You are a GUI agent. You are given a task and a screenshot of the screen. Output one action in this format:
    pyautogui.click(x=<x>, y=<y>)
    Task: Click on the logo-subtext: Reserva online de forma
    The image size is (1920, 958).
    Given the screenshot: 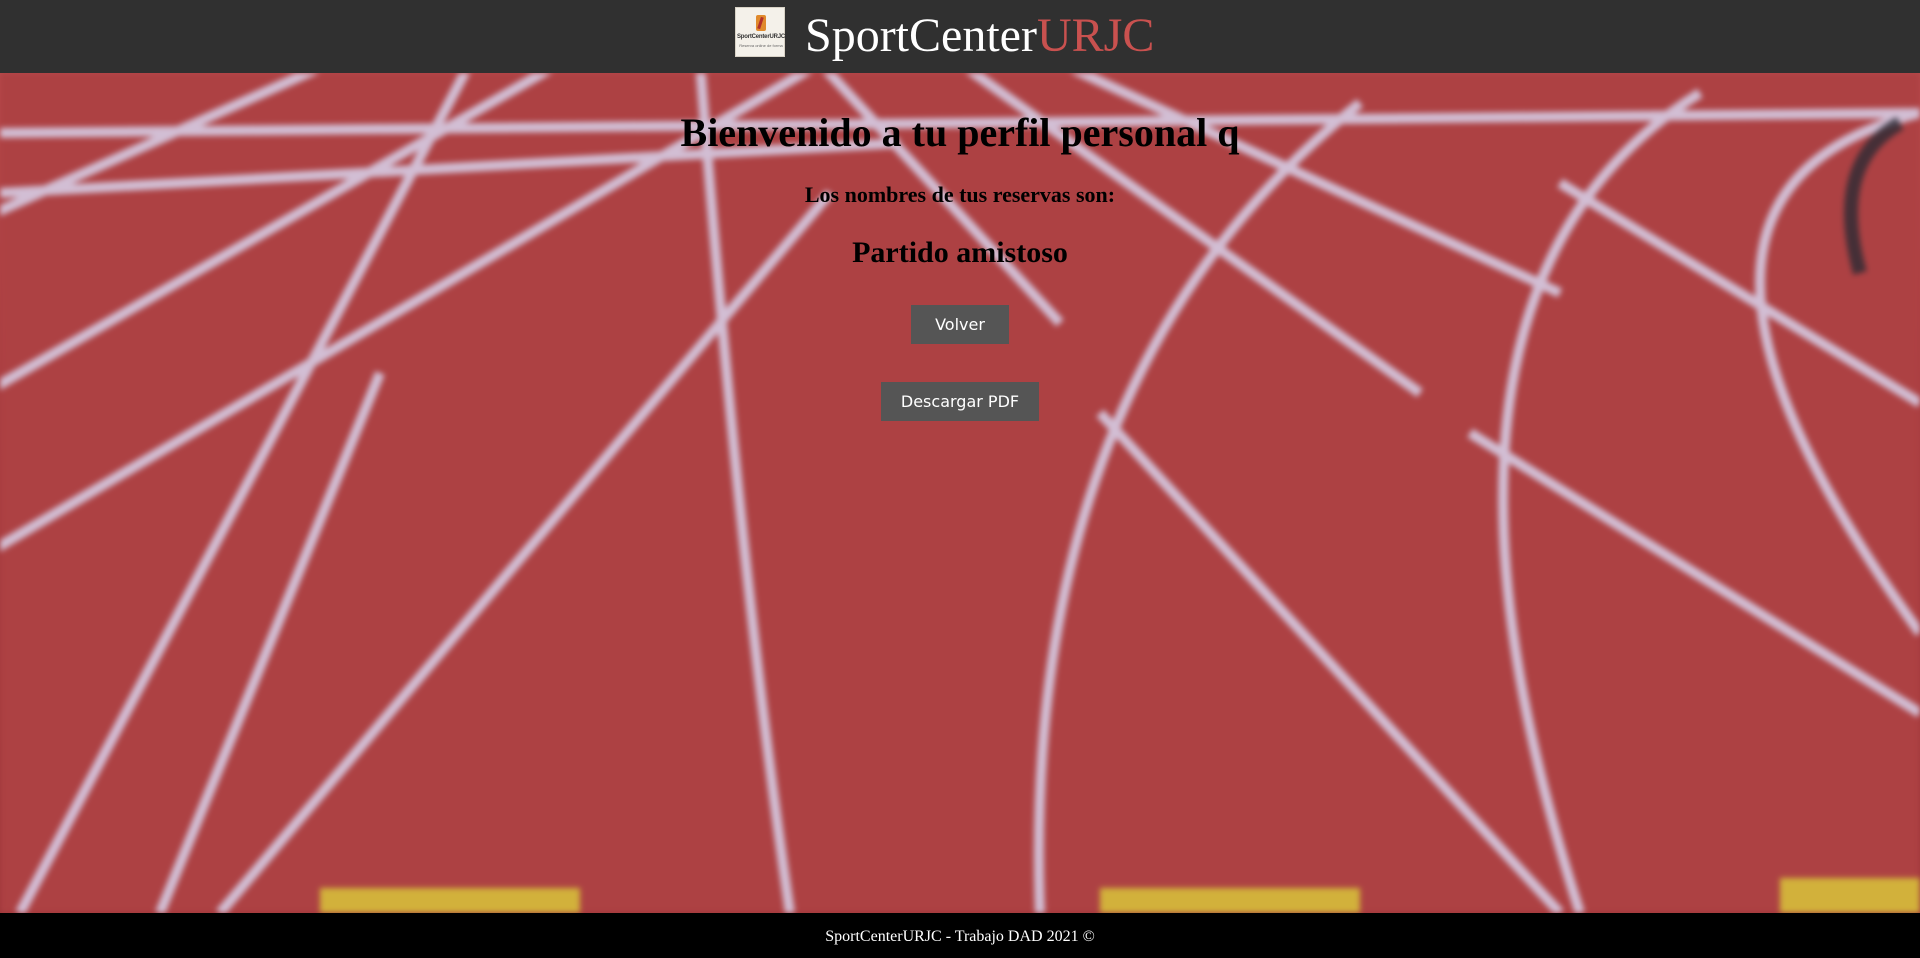 What is the action you would take?
    pyautogui.click(x=761, y=45)
    